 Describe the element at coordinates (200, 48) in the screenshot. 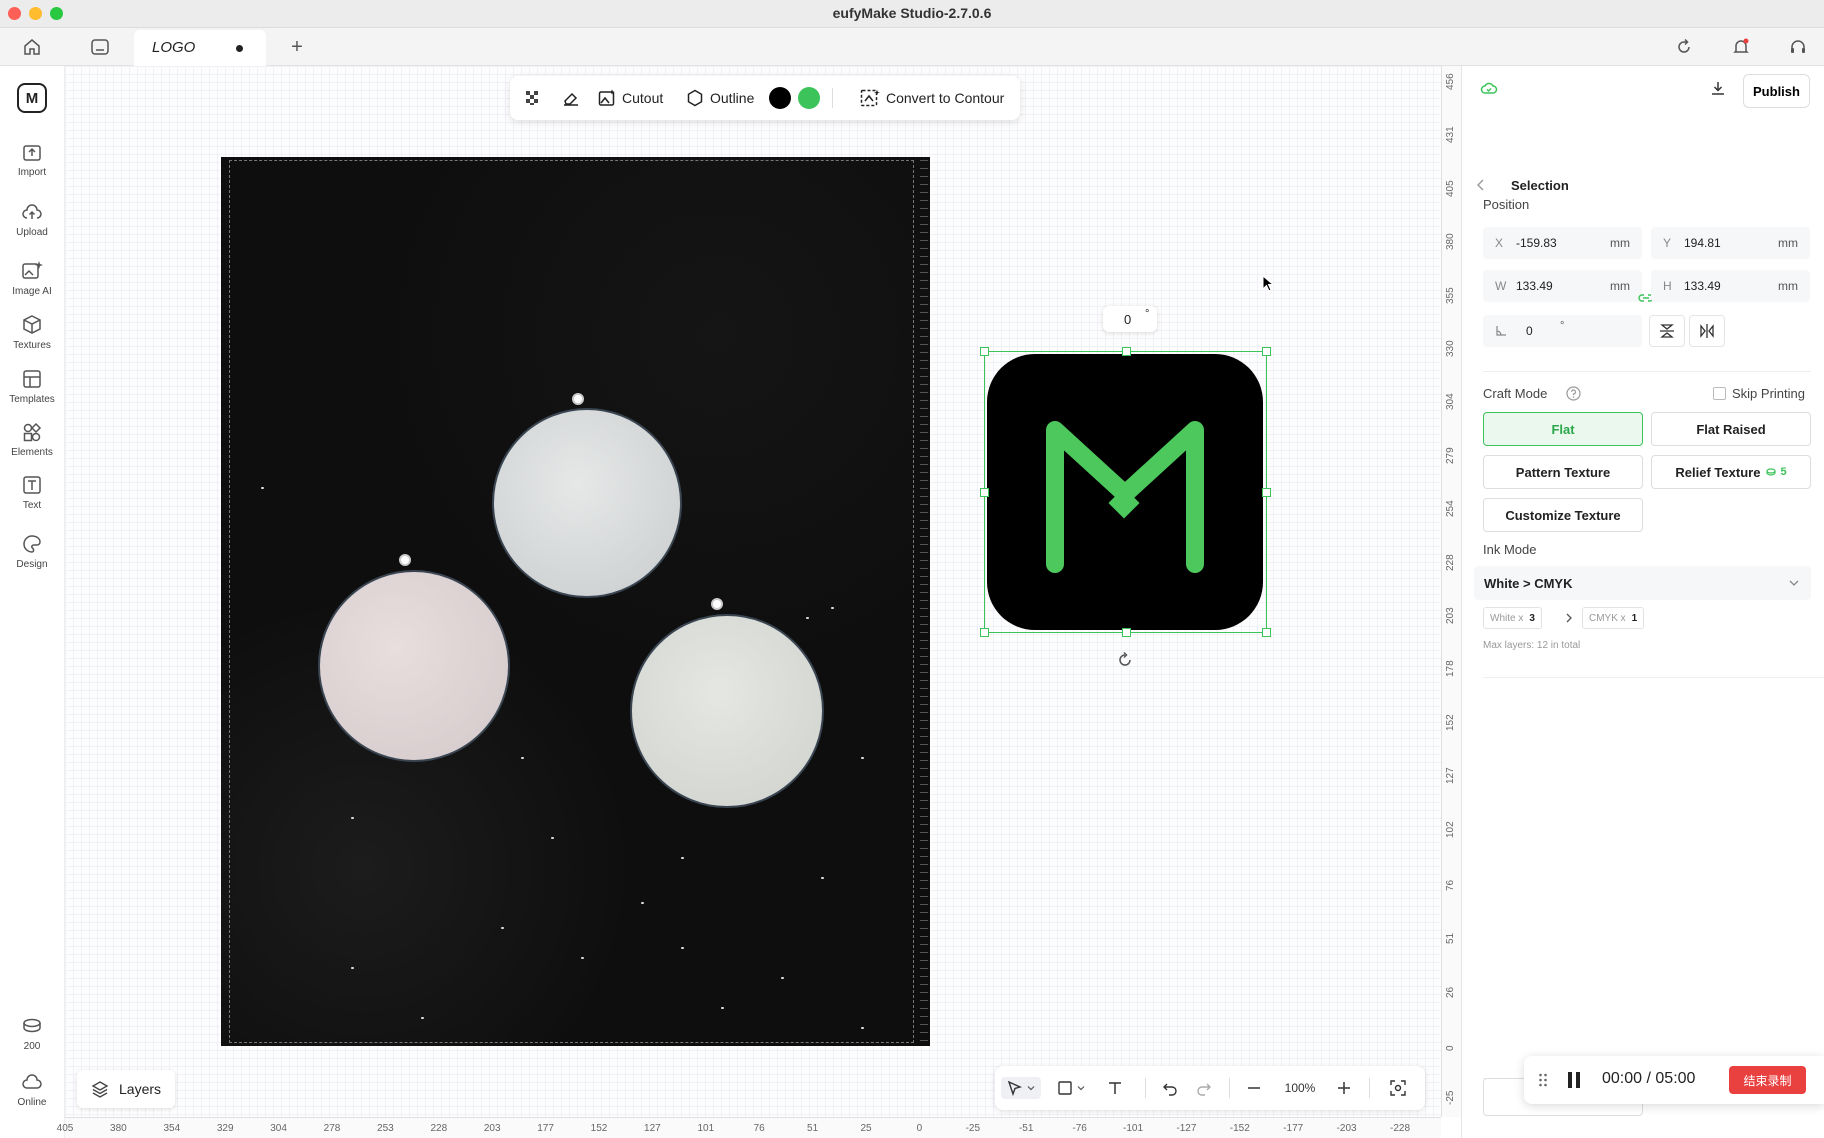

I see `tab-logo: LOGO` at that location.